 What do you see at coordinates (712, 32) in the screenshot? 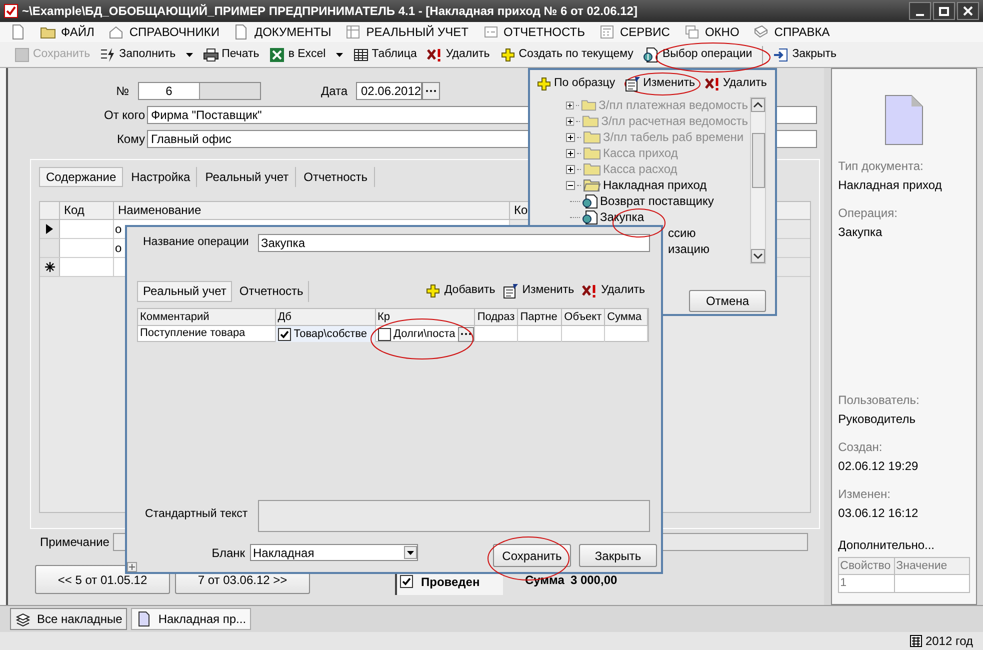
I see `menu-item: ОКНО` at bounding box center [712, 32].